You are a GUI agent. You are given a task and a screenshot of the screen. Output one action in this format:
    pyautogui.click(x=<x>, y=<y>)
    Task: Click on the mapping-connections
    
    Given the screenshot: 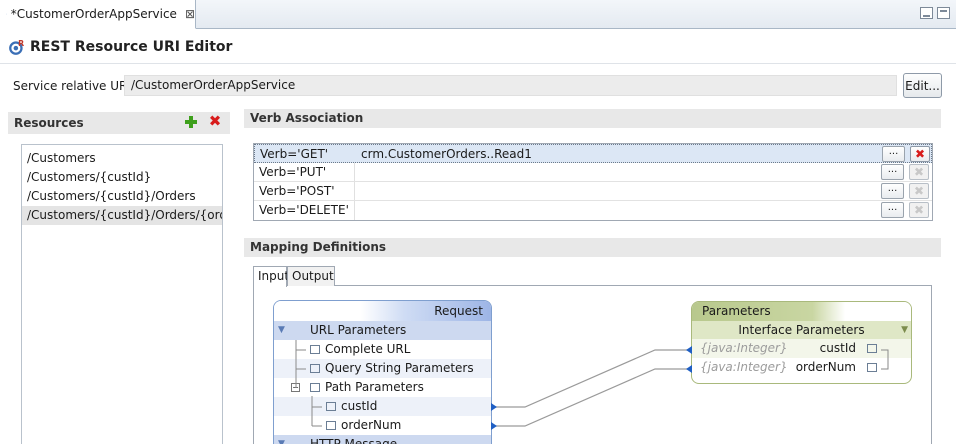 What is the action you would take?
    pyautogui.click(x=592, y=385)
    